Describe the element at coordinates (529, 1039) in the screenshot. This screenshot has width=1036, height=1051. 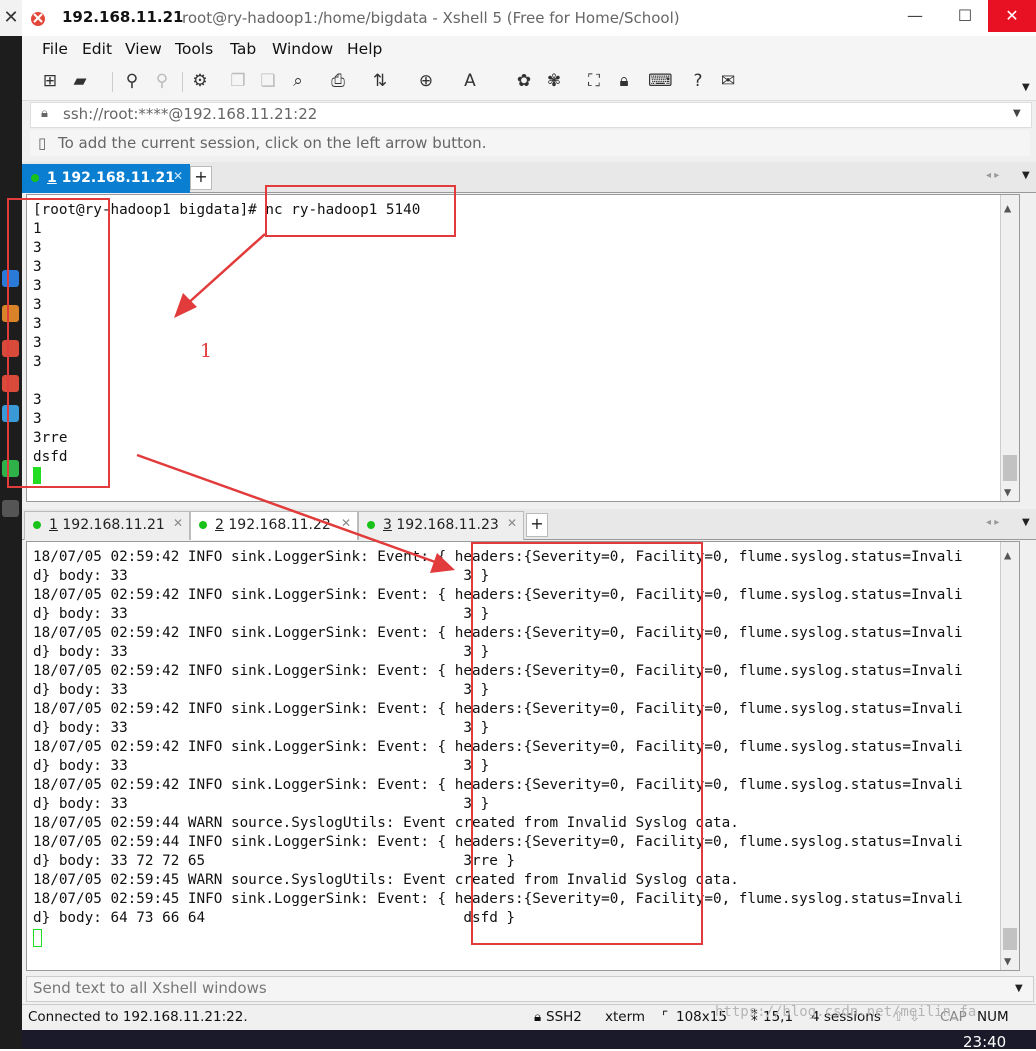
I see `taskbar` at that location.